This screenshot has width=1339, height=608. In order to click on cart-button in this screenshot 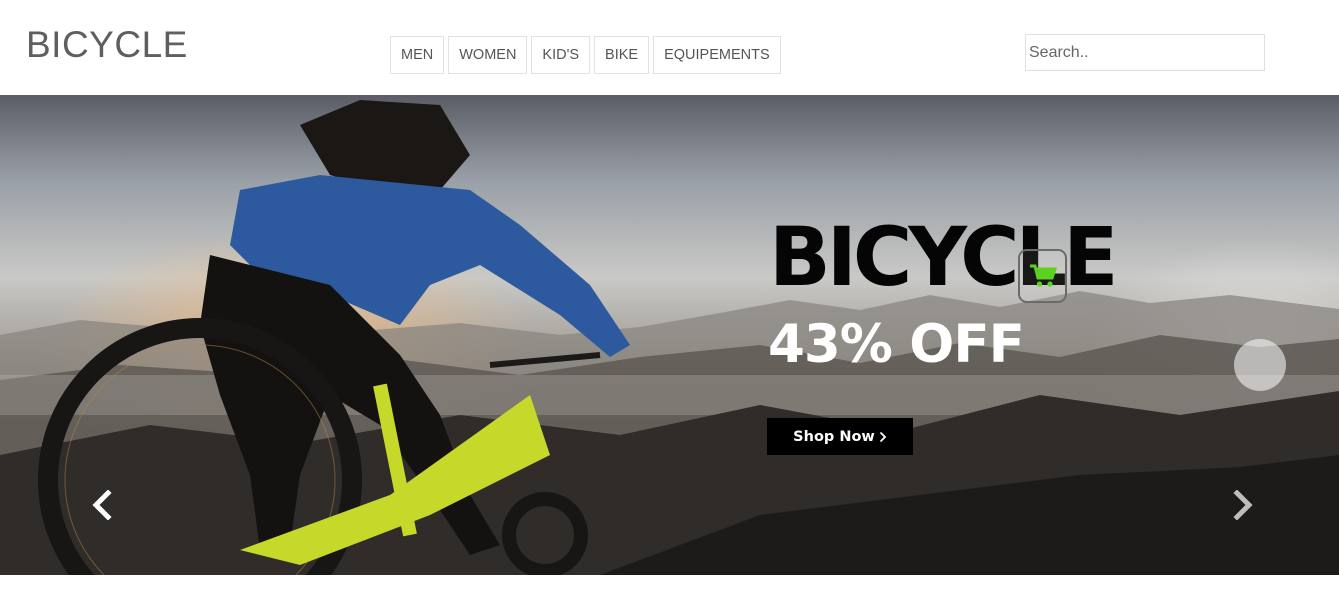, I will do `click(1042, 276)`.